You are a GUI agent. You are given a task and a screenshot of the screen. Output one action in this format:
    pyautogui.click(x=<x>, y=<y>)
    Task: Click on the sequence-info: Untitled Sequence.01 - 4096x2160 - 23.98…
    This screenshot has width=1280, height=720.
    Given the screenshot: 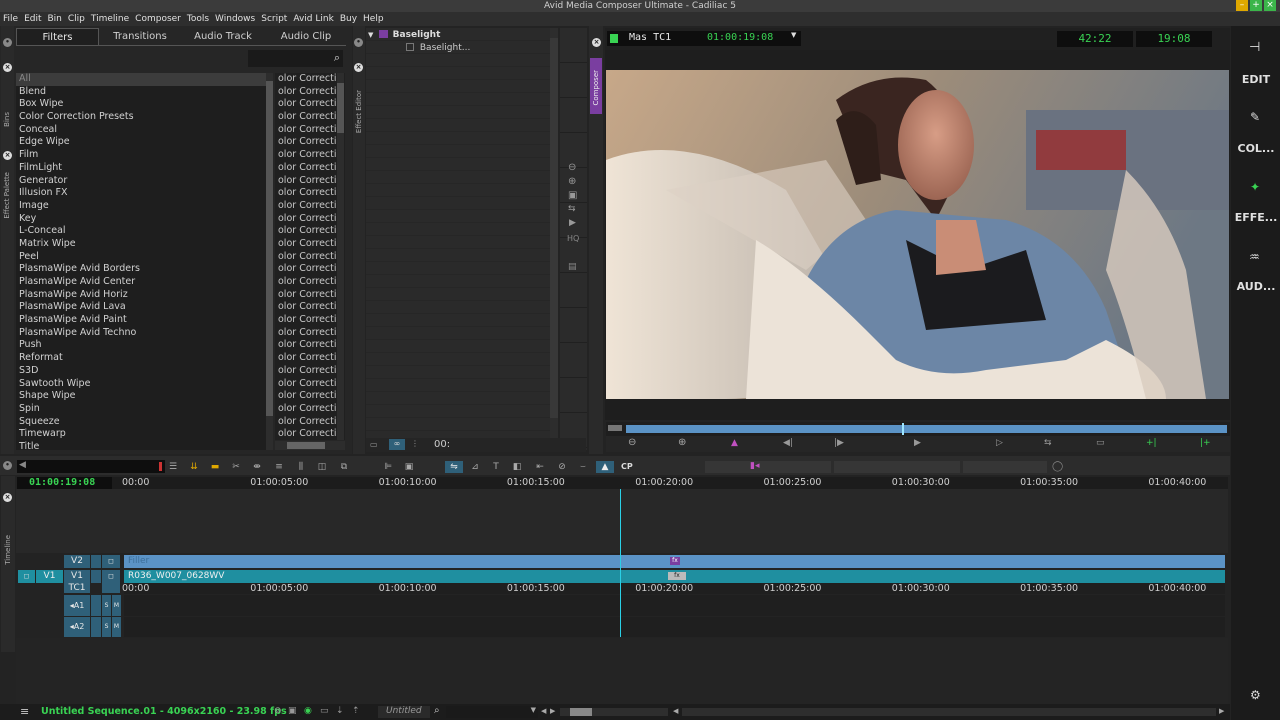 What is the action you would take?
    pyautogui.click(x=164, y=711)
    